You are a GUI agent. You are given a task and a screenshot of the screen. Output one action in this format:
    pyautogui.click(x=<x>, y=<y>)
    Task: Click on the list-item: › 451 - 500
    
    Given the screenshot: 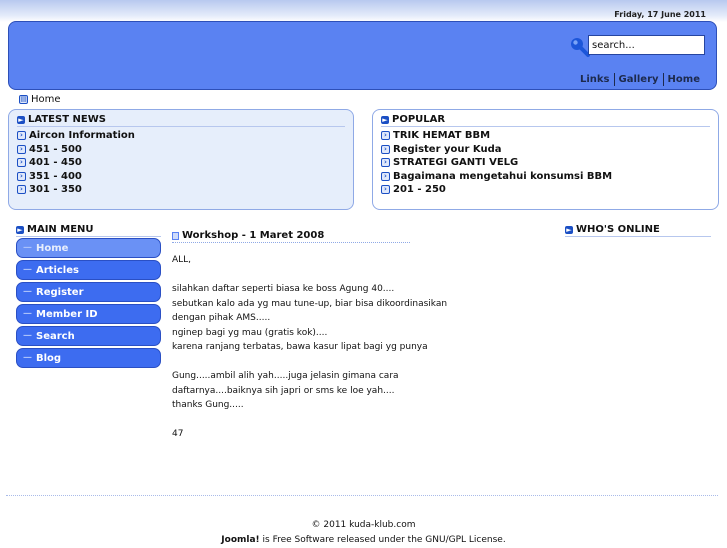 What is the action you would take?
    pyautogui.click(x=181, y=150)
    